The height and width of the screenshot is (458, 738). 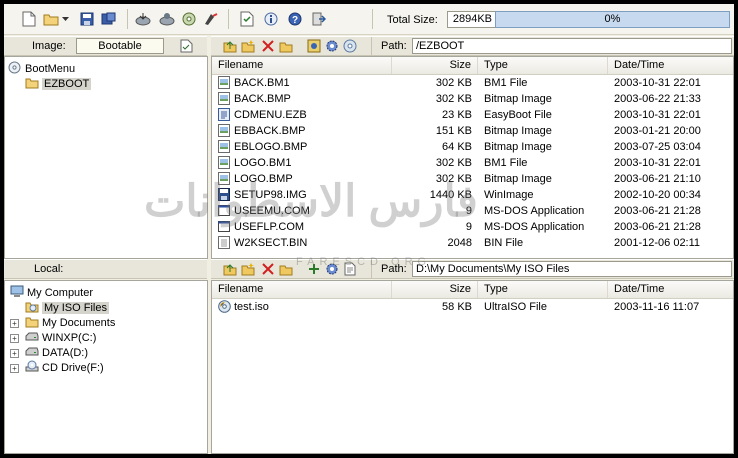 I want to click on computer-icon, so click(x=17, y=291).